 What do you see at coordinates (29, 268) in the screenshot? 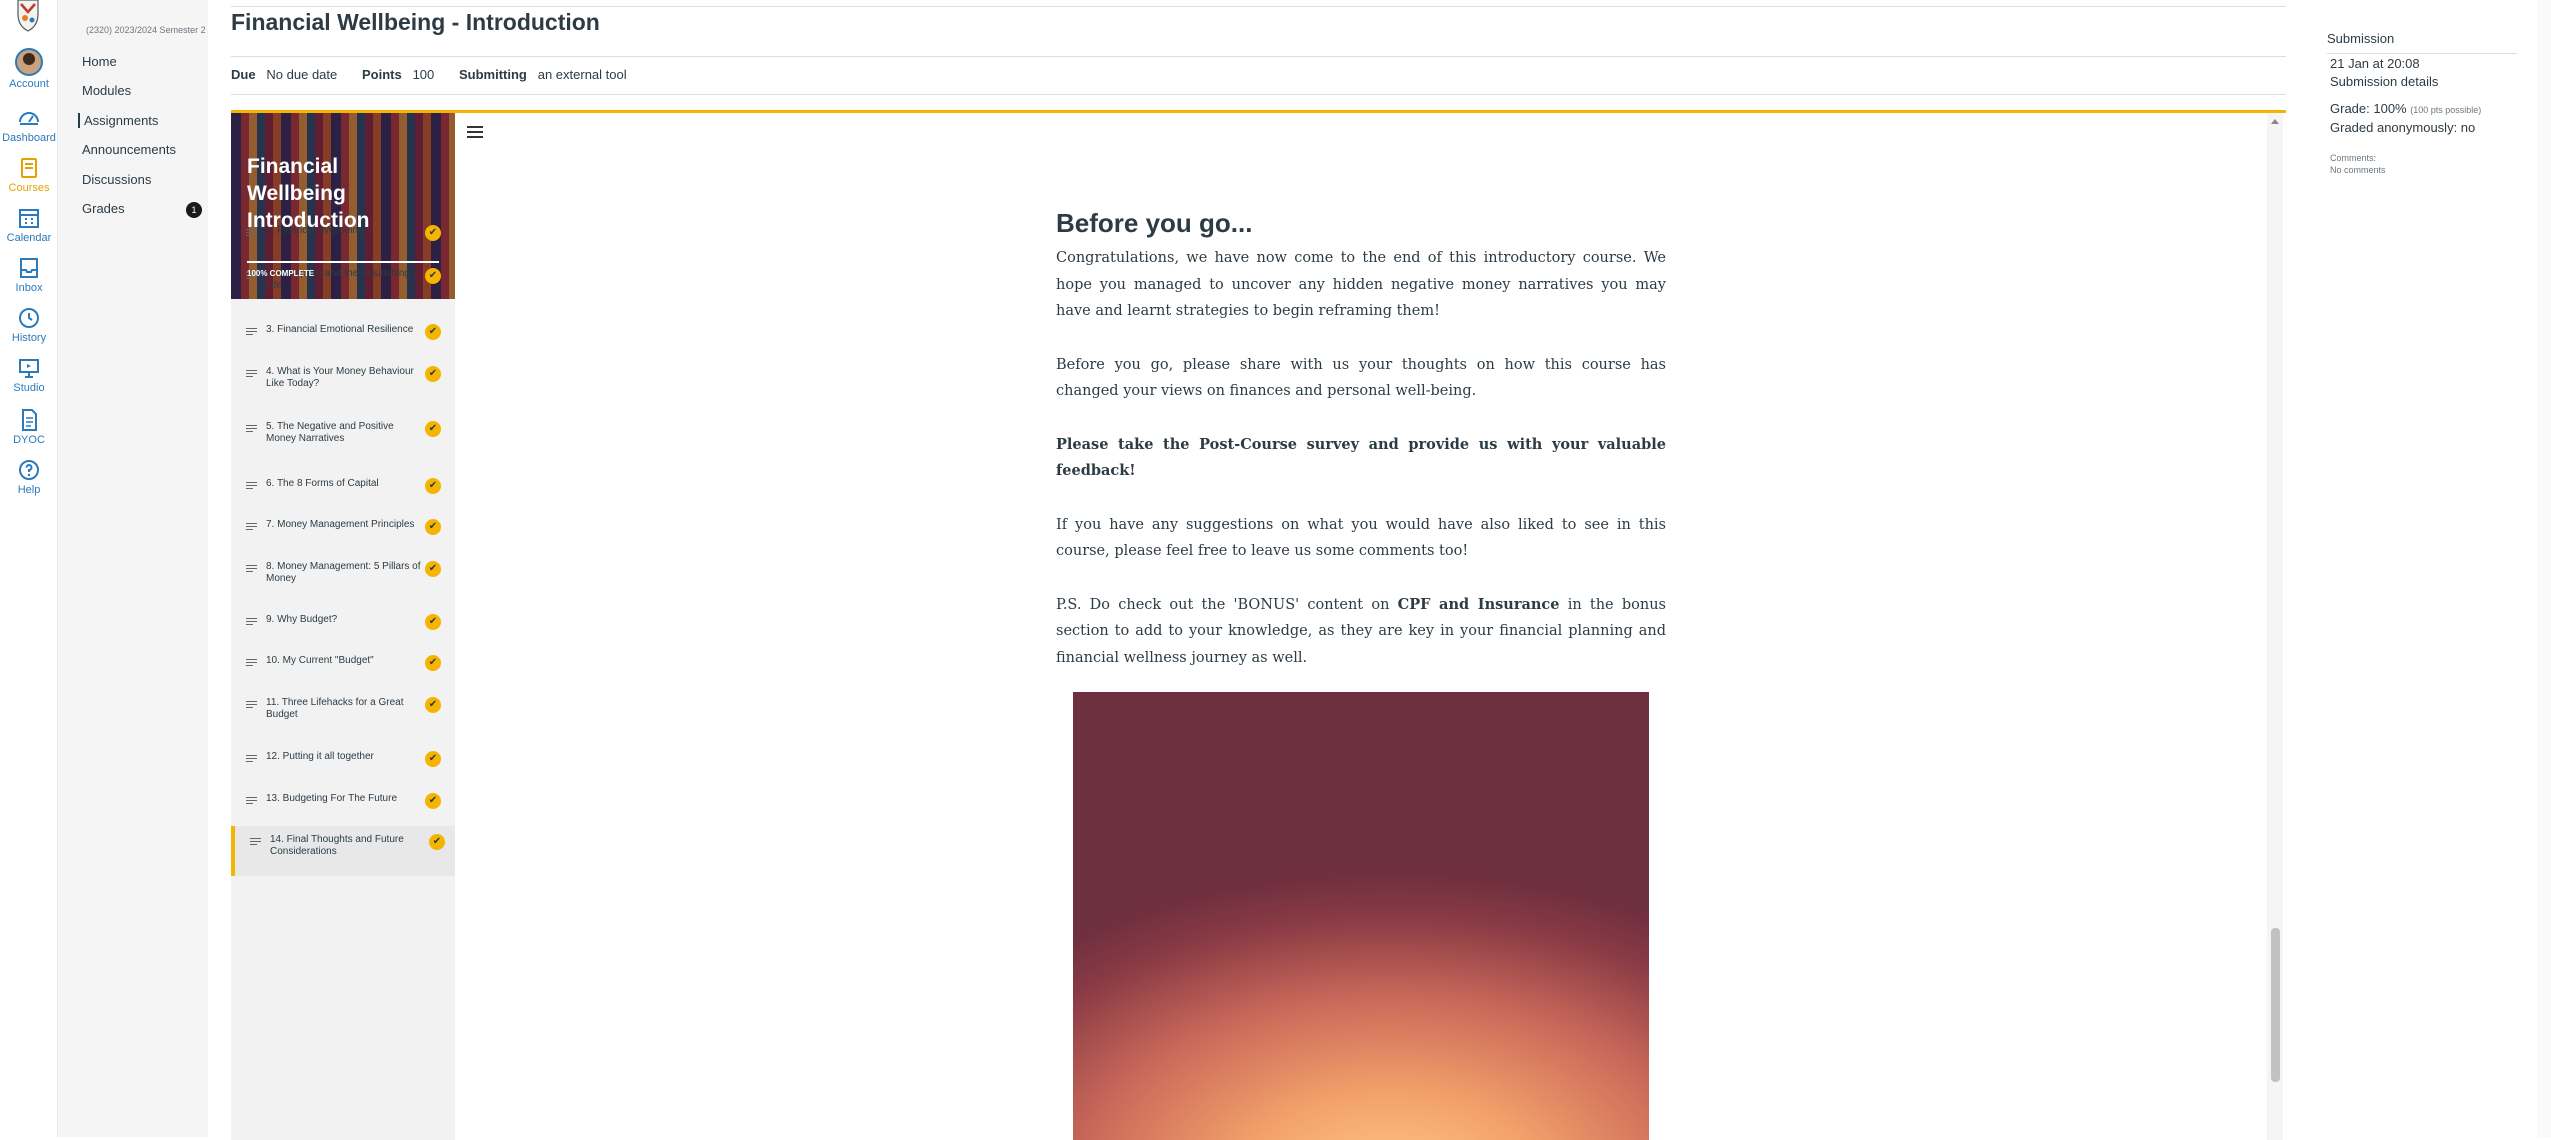
I see `inbox-icon` at bounding box center [29, 268].